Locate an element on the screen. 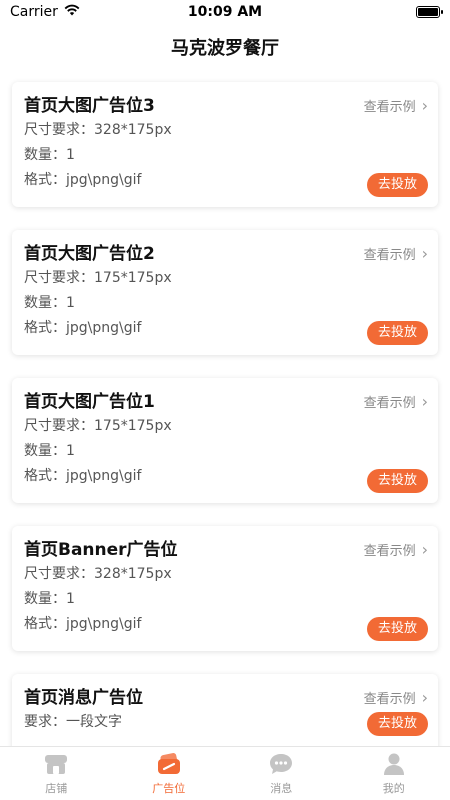 This screenshot has height=800, width=450. battery-icon is located at coordinates (429, 12).